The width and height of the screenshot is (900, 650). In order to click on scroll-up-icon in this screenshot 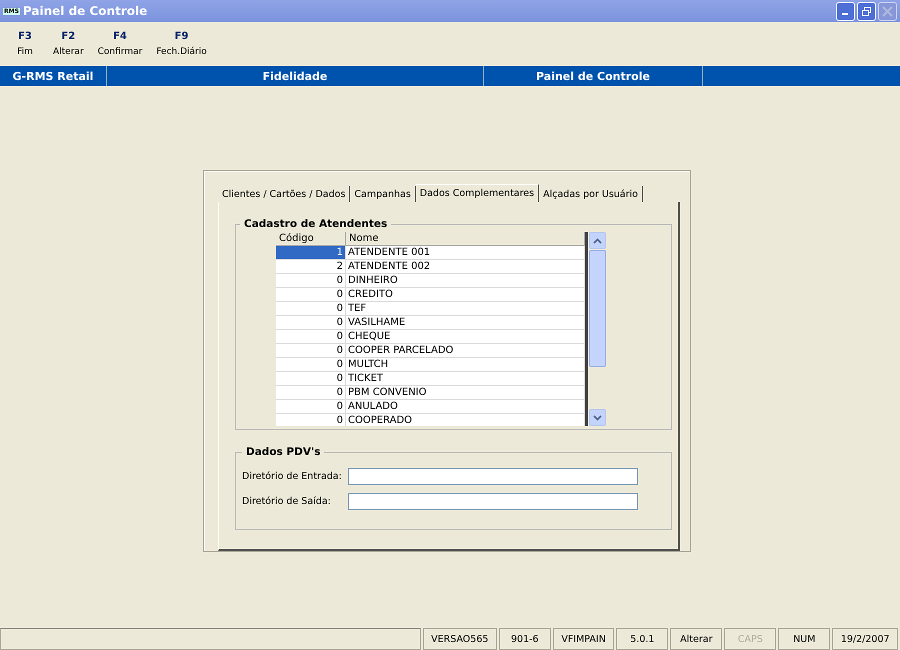, I will do `click(597, 240)`.